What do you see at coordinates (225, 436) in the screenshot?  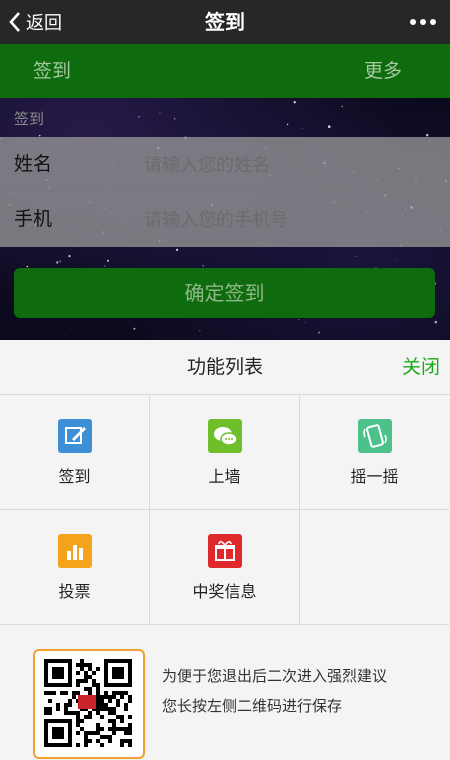 I see `chat-wall-icon` at bounding box center [225, 436].